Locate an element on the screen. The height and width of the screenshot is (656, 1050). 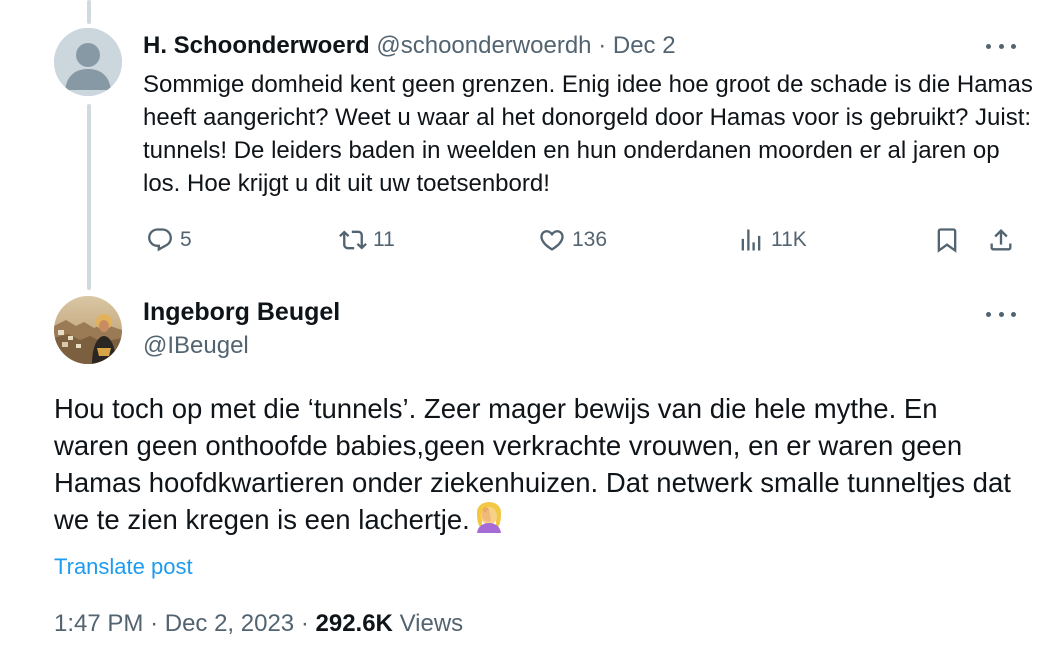
bookmark-icon is located at coordinates (947, 240).